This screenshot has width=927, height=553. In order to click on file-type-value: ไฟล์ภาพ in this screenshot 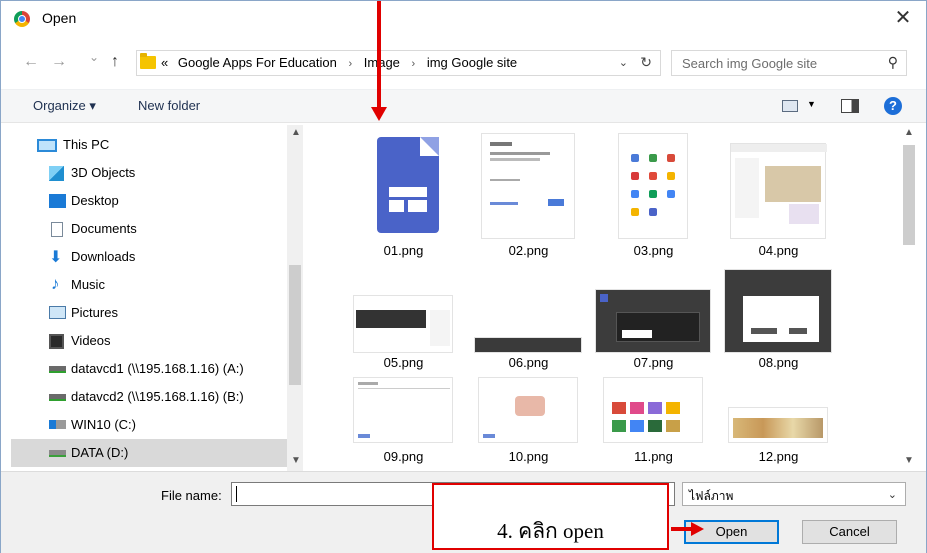, I will do `click(711, 496)`.